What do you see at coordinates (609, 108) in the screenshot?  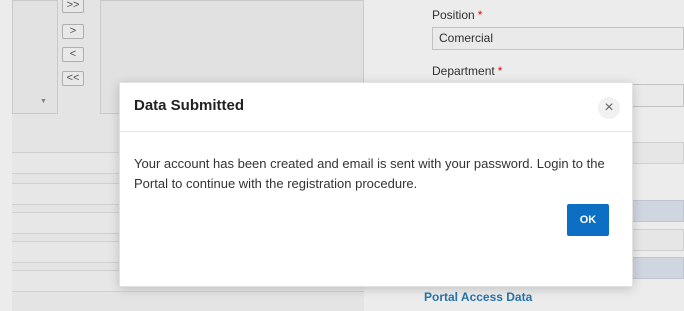 I see `close-icon: ×` at bounding box center [609, 108].